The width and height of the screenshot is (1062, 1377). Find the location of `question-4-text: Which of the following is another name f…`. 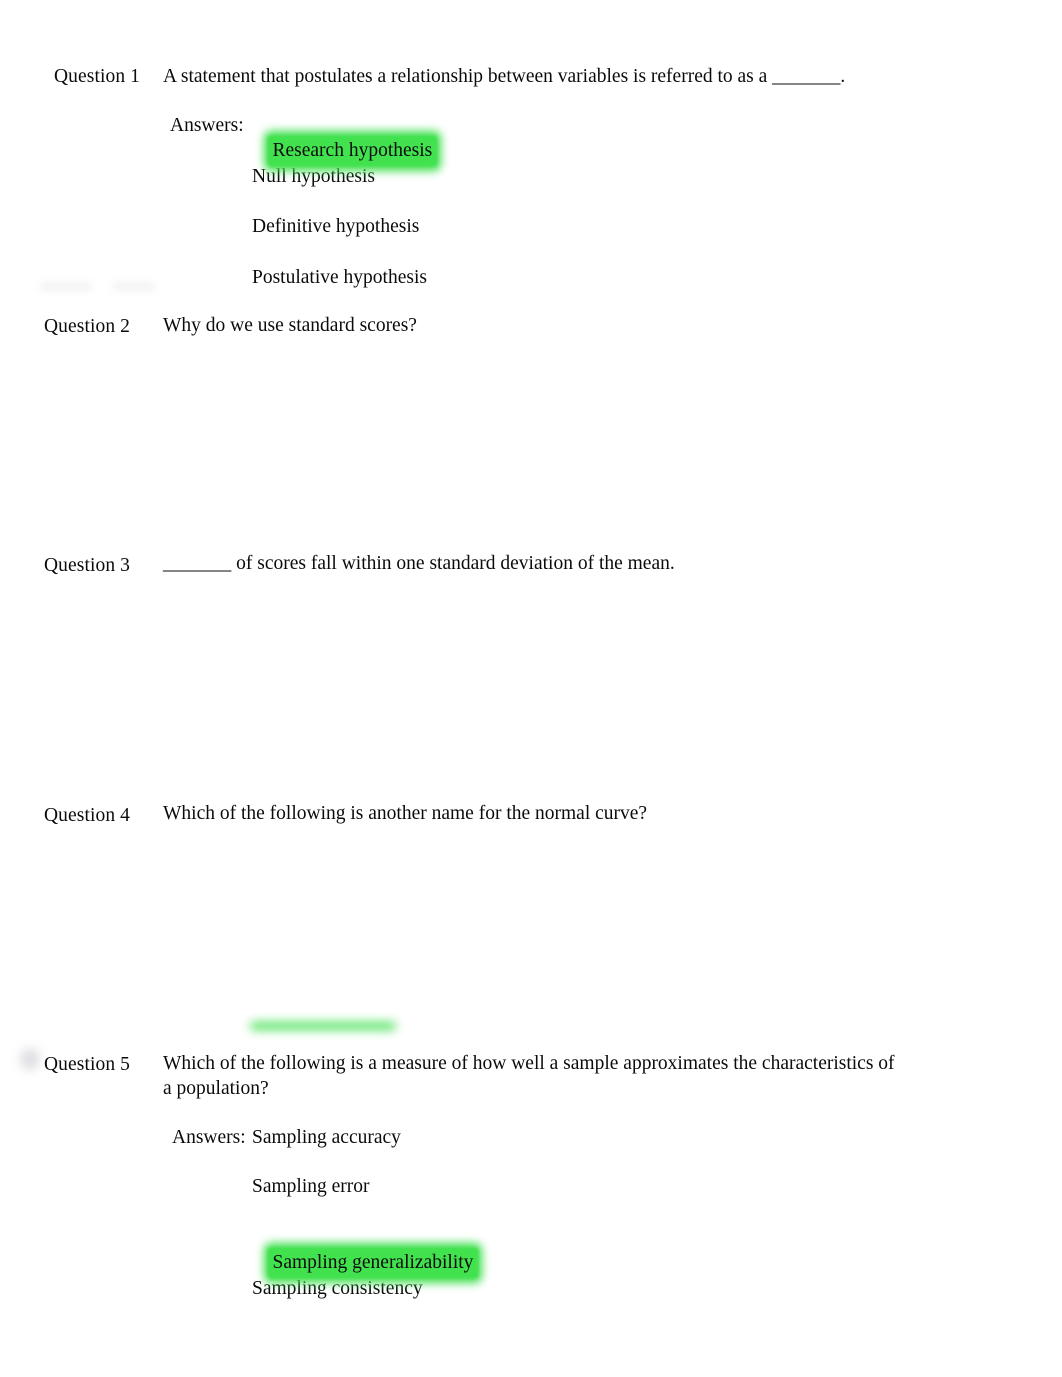

question-4-text: Which of the following is another name f… is located at coordinates (405, 813).